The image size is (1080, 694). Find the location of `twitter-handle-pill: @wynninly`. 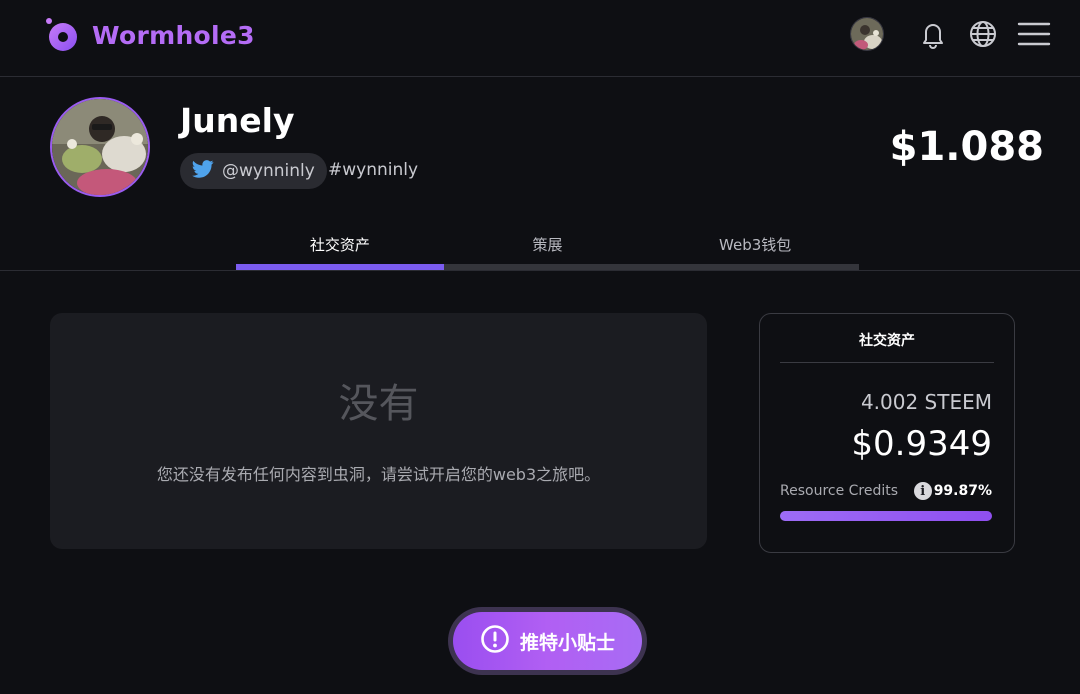

twitter-handle-pill: @wynninly is located at coordinates (253, 171).